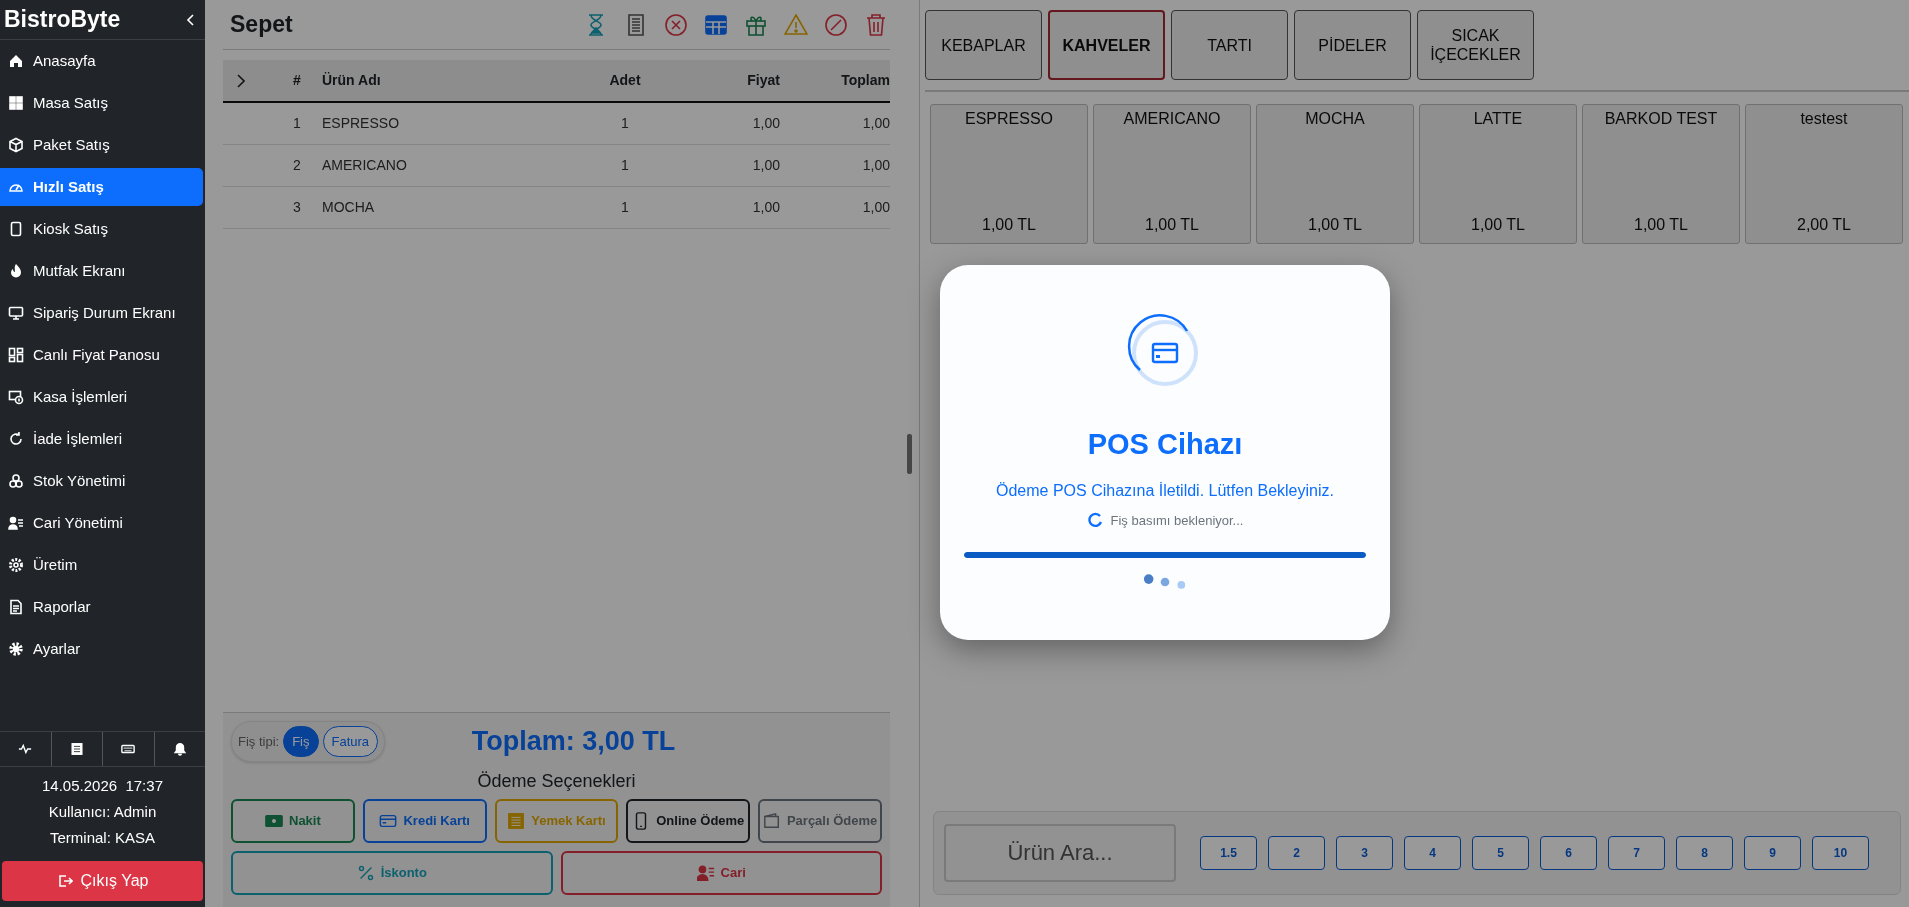 The width and height of the screenshot is (1909, 907). I want to click on action-button: Cari, so click(721, 873).